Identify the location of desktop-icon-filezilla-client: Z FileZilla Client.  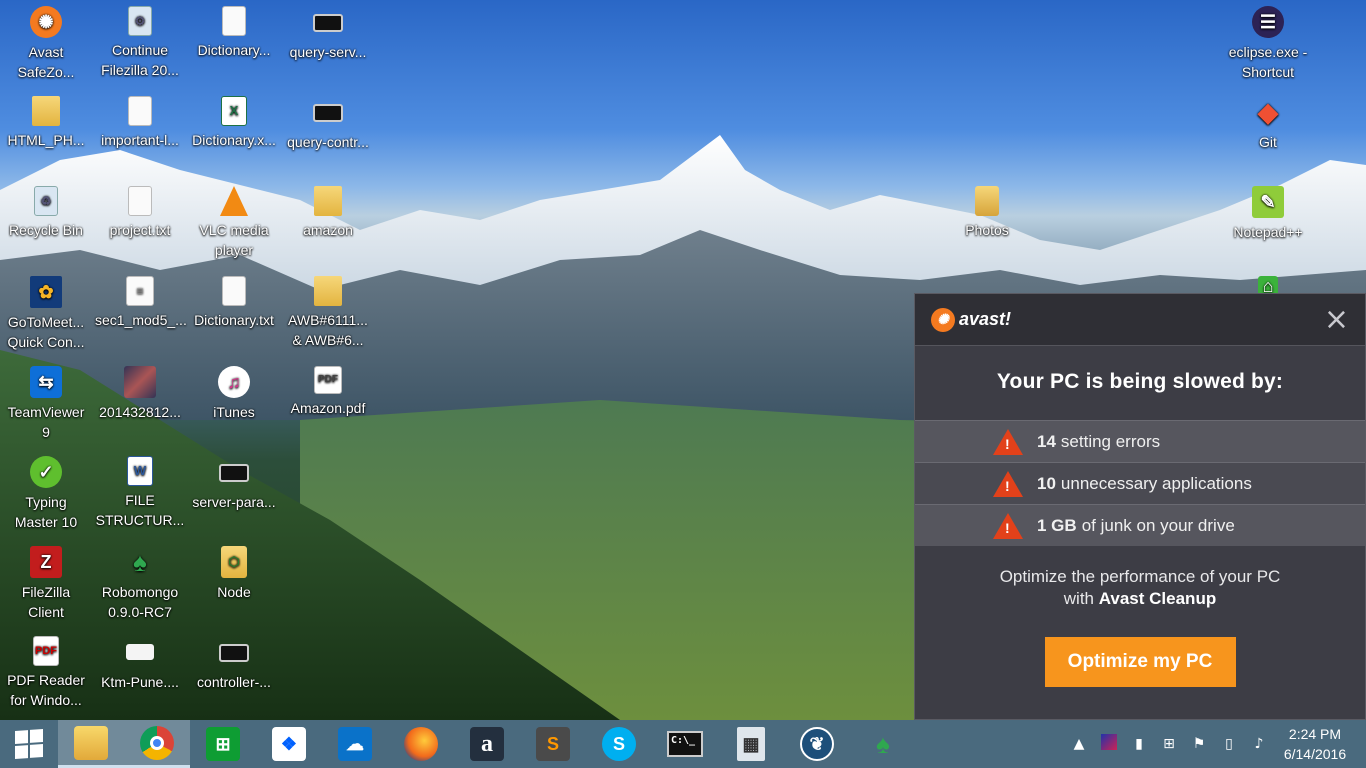
(46, 584).